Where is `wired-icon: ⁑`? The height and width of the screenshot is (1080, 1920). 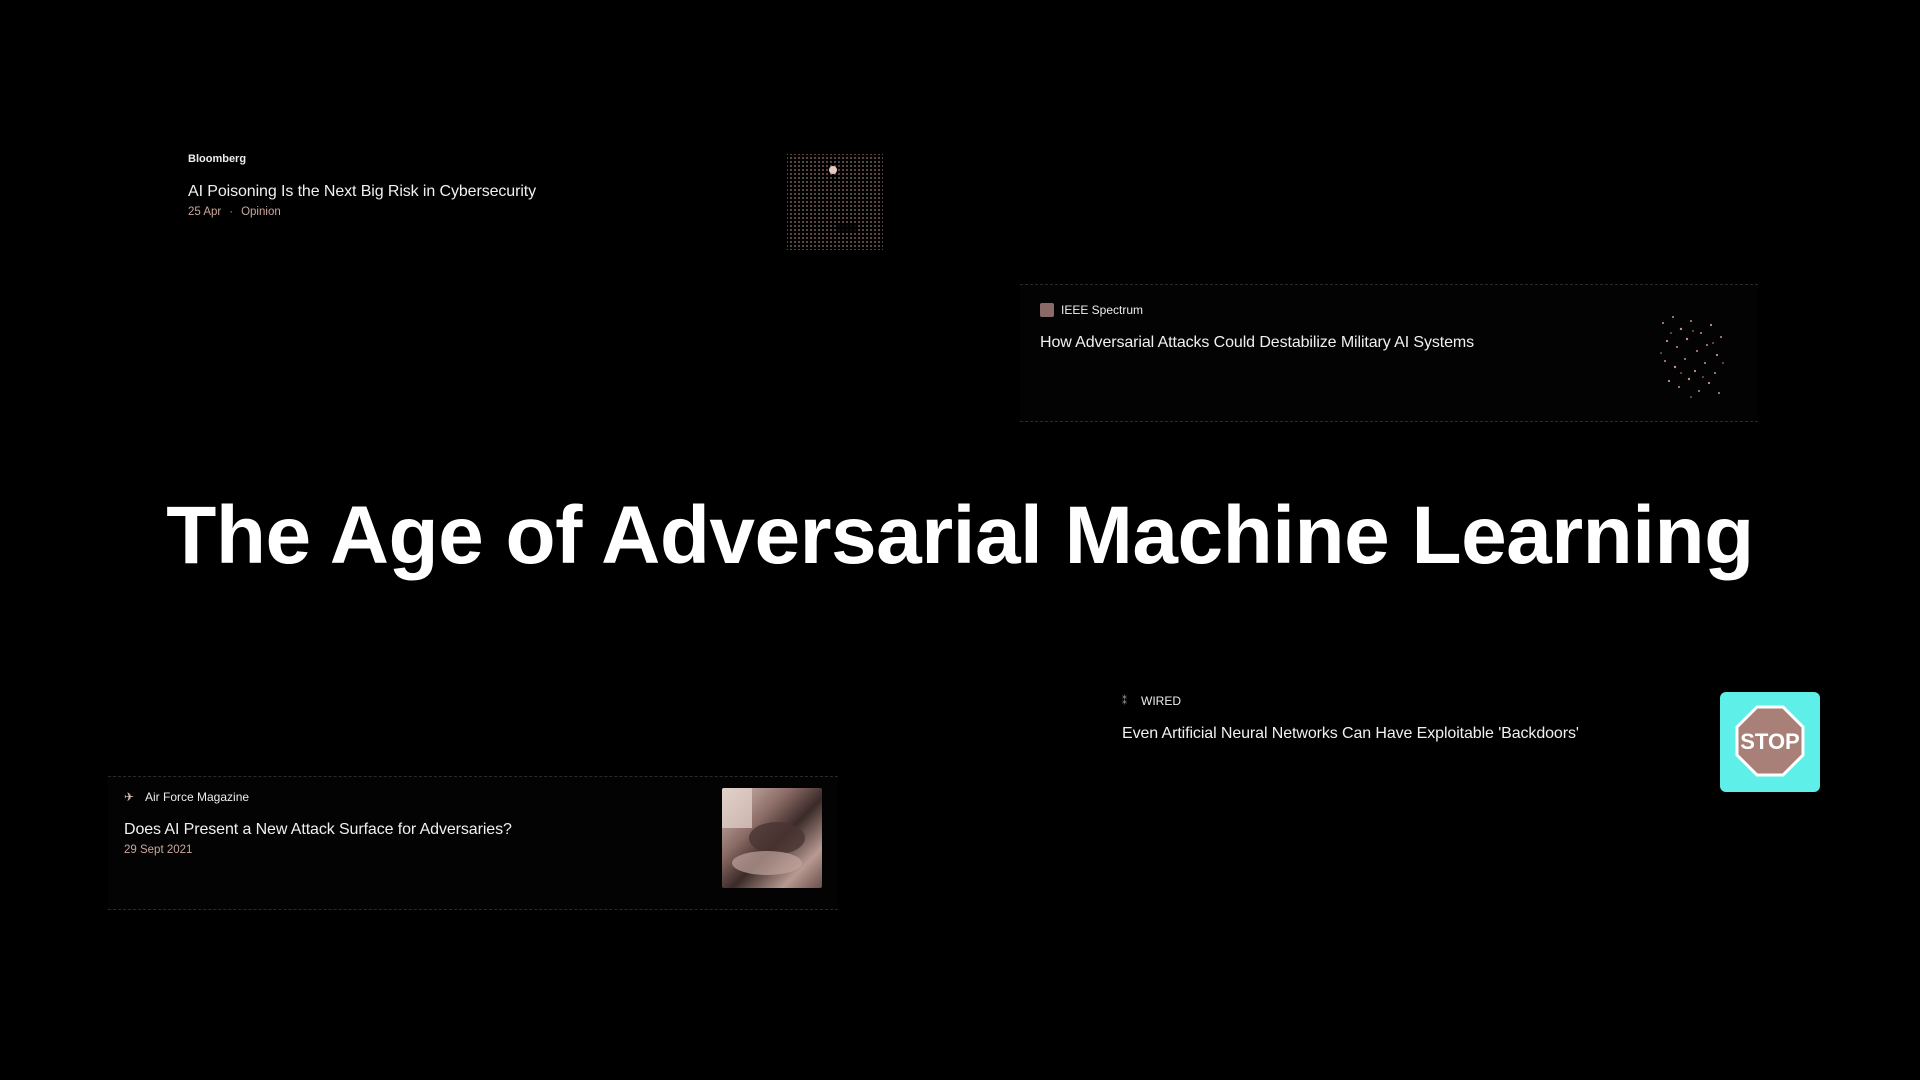 wired-icon: ⁑ is located at coordinates (1124, 701).